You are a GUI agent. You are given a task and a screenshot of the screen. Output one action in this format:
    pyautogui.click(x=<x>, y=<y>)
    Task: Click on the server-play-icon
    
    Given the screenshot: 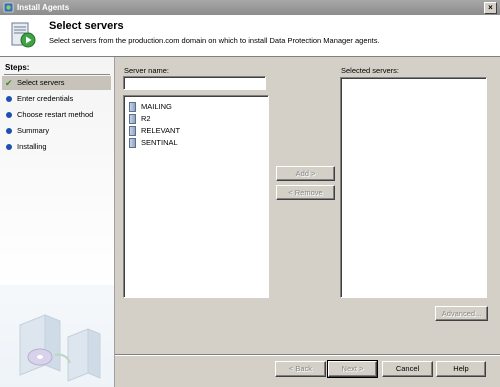 What is the action you would take?
    pyautogui.click(x=23, y=35)
    